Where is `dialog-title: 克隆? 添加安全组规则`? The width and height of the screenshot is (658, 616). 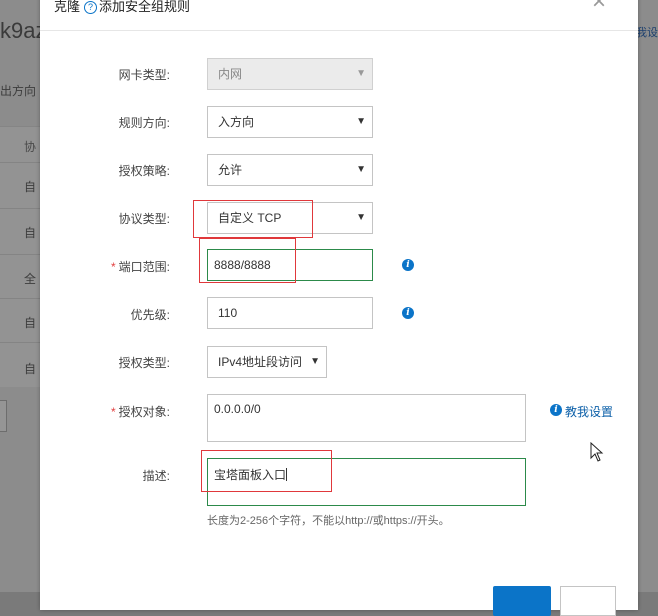 dialog-title: 克隆? 添加安全组规则 is located at coordinates (122, 7).